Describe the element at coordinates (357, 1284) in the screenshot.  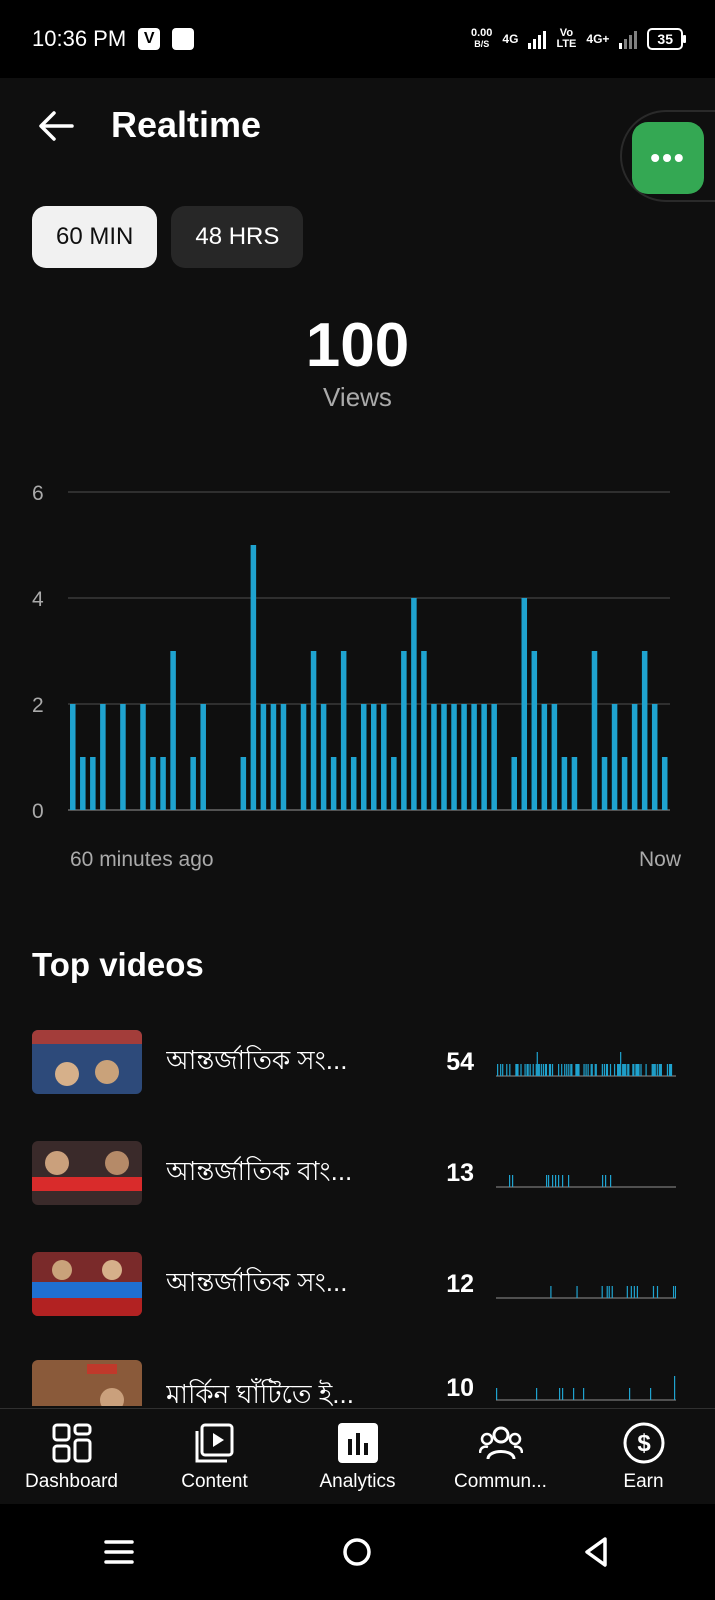
I see `video-row: আন্তর্জাতিক সং... 12` at that location.